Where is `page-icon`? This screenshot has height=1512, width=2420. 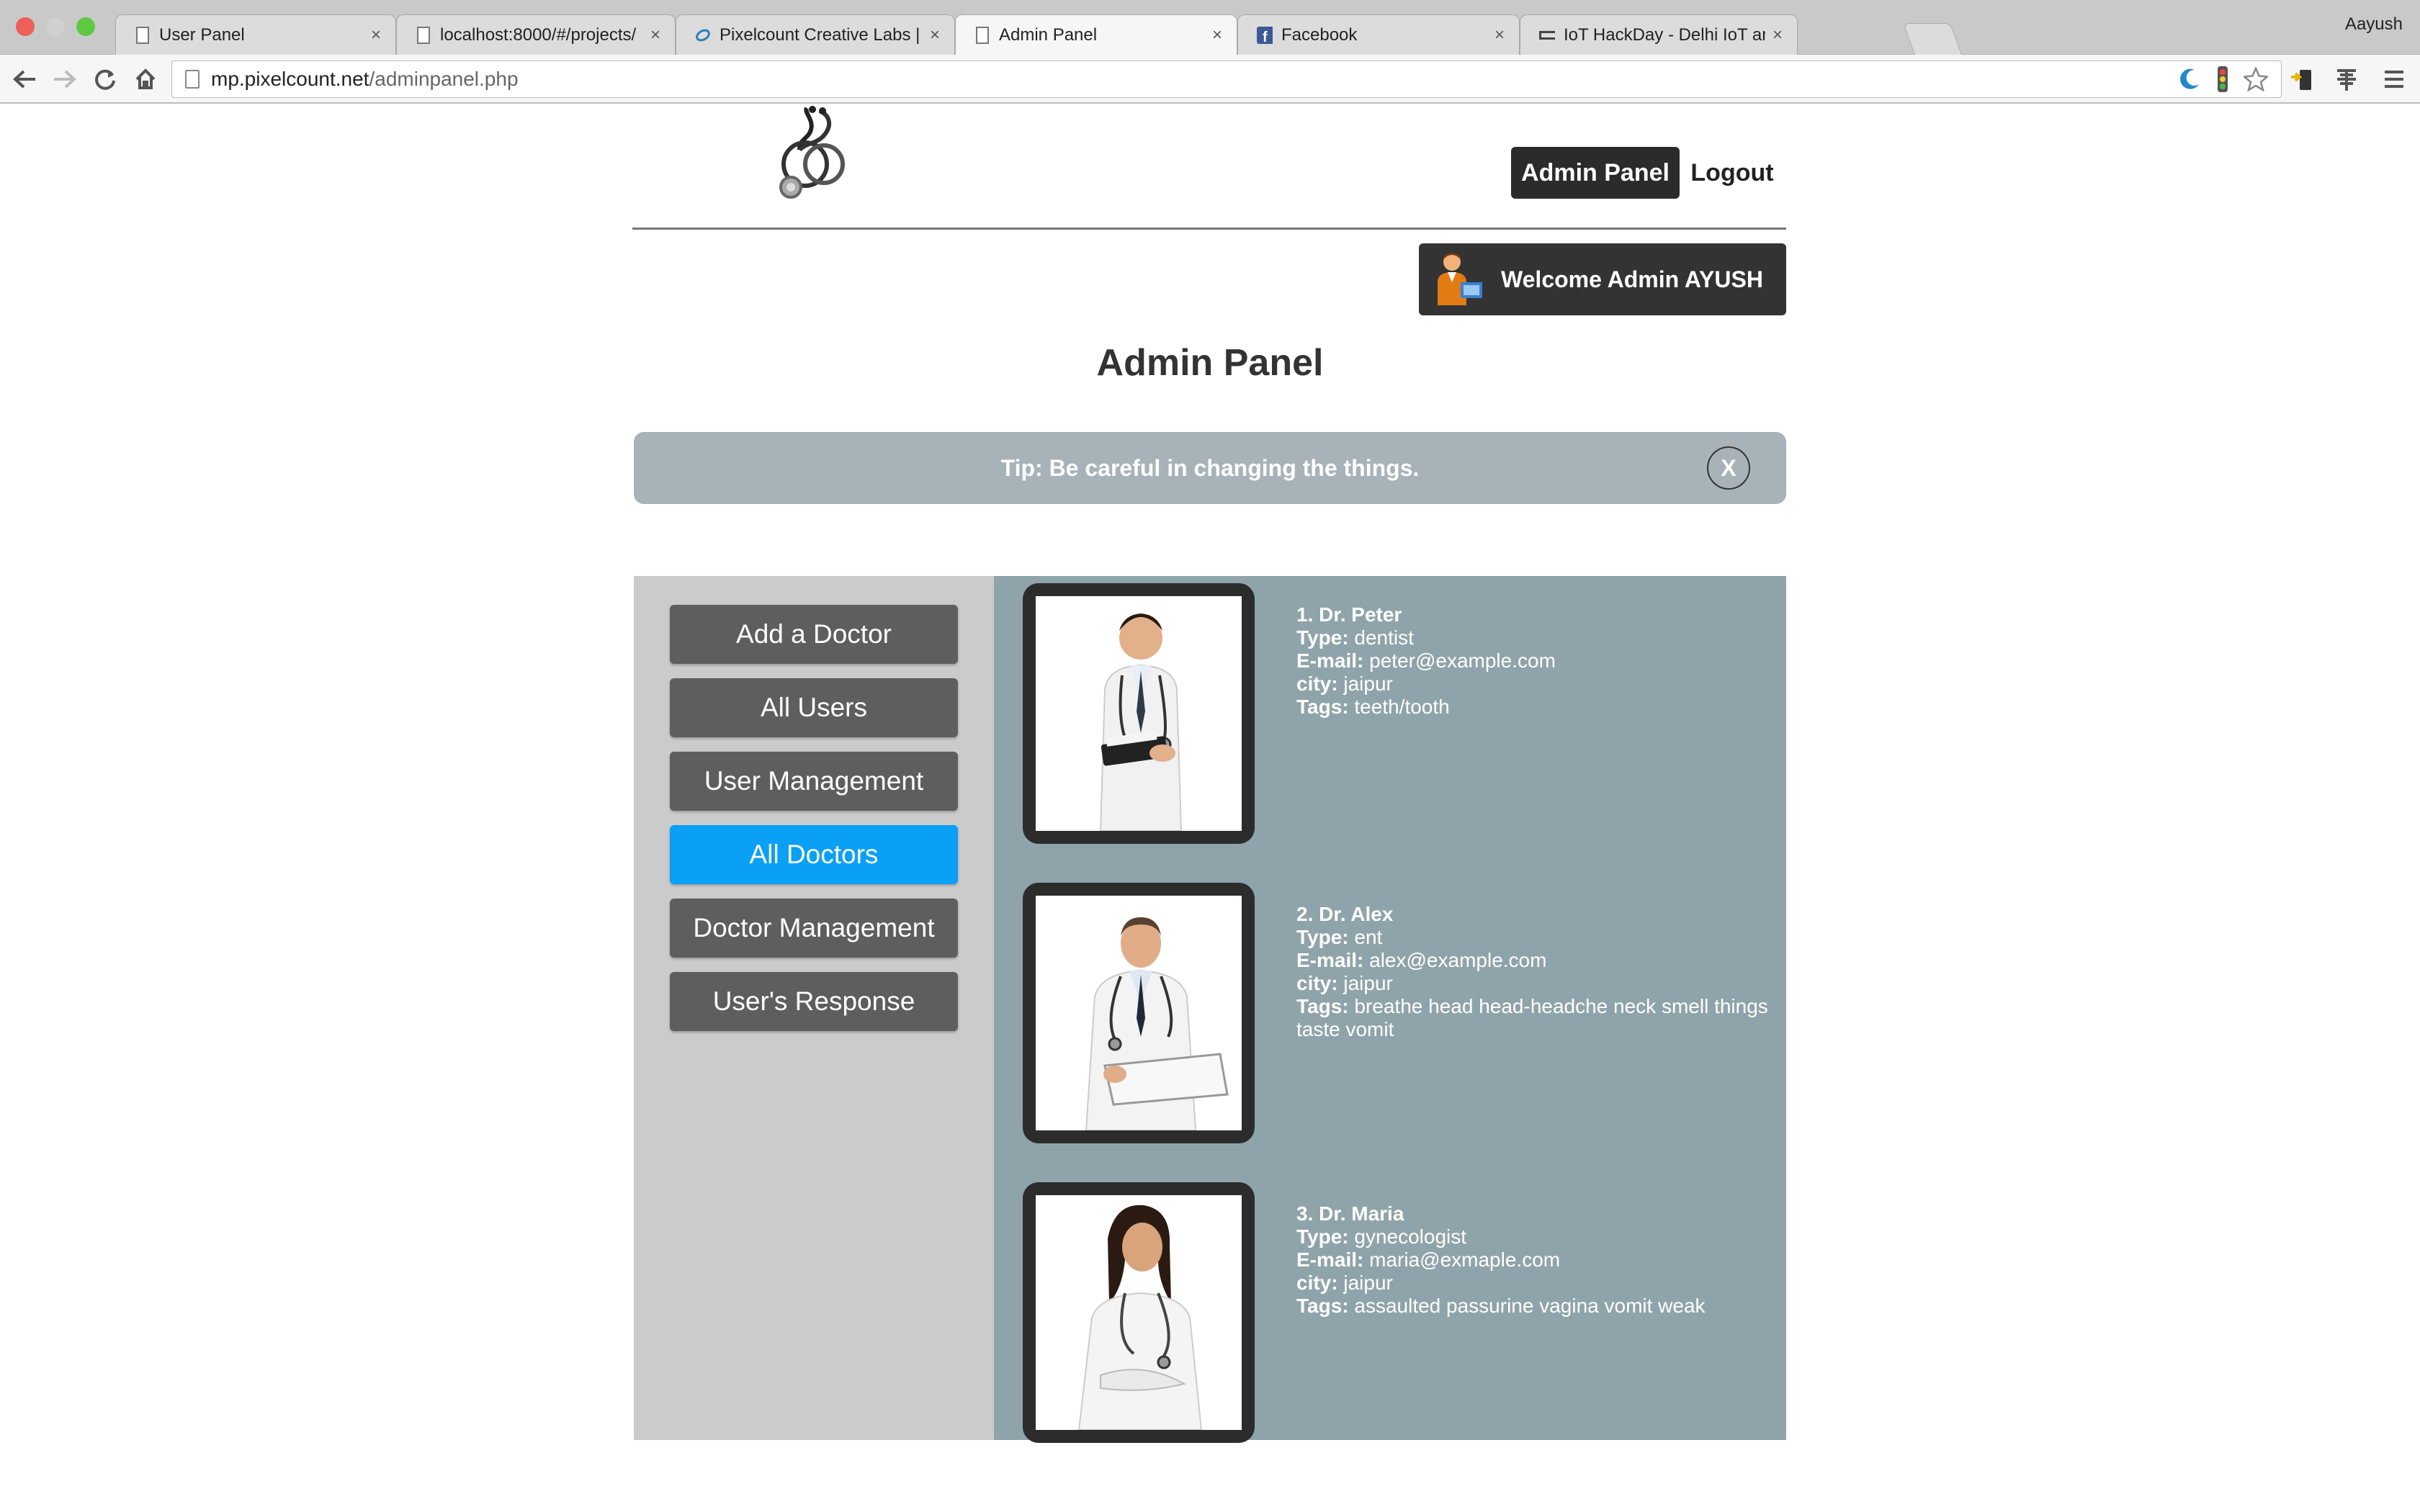 page-icon is located at coordinates (192, 79).